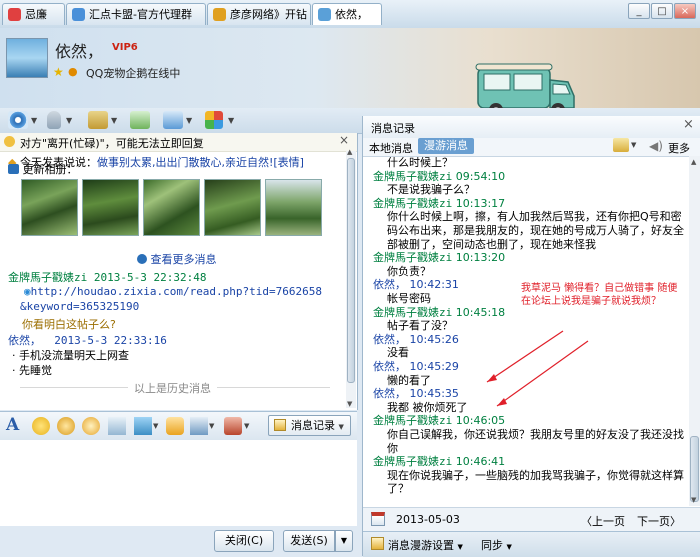 The height and width of the screenshot is (557, 700). What do you see at coordinates (107, 277) in the screenshot?
I see `message-header: 金牌馬子戳婊zi 2013-5-3 22:32:48` at bounding box center [107, 277].